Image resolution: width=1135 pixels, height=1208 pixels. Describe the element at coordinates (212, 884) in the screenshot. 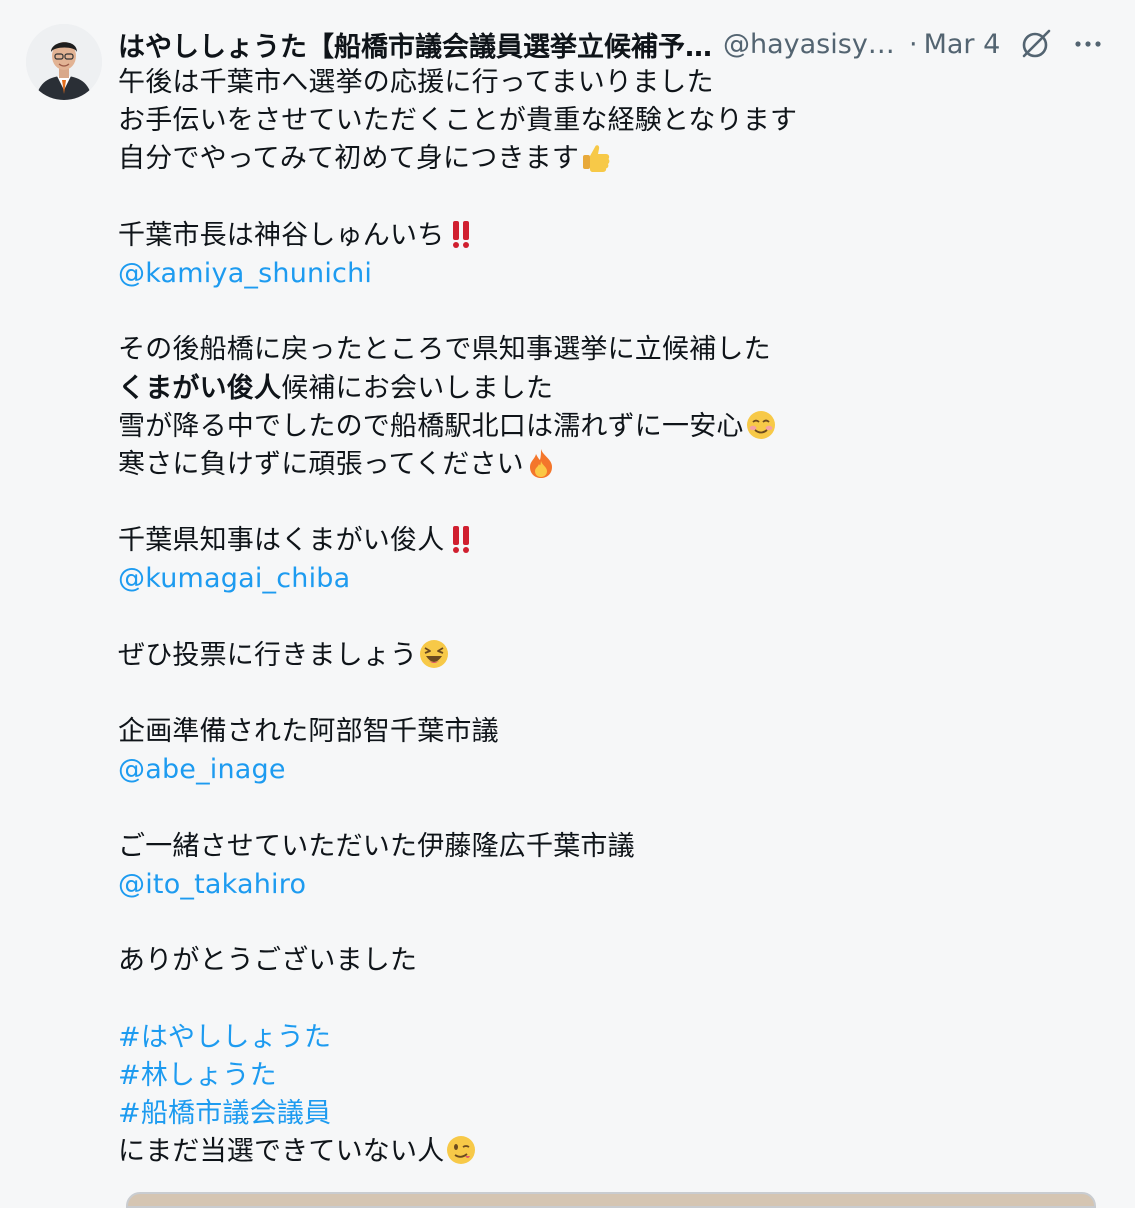

I see `mention-link-ito: @ito_takahiro` at that location.